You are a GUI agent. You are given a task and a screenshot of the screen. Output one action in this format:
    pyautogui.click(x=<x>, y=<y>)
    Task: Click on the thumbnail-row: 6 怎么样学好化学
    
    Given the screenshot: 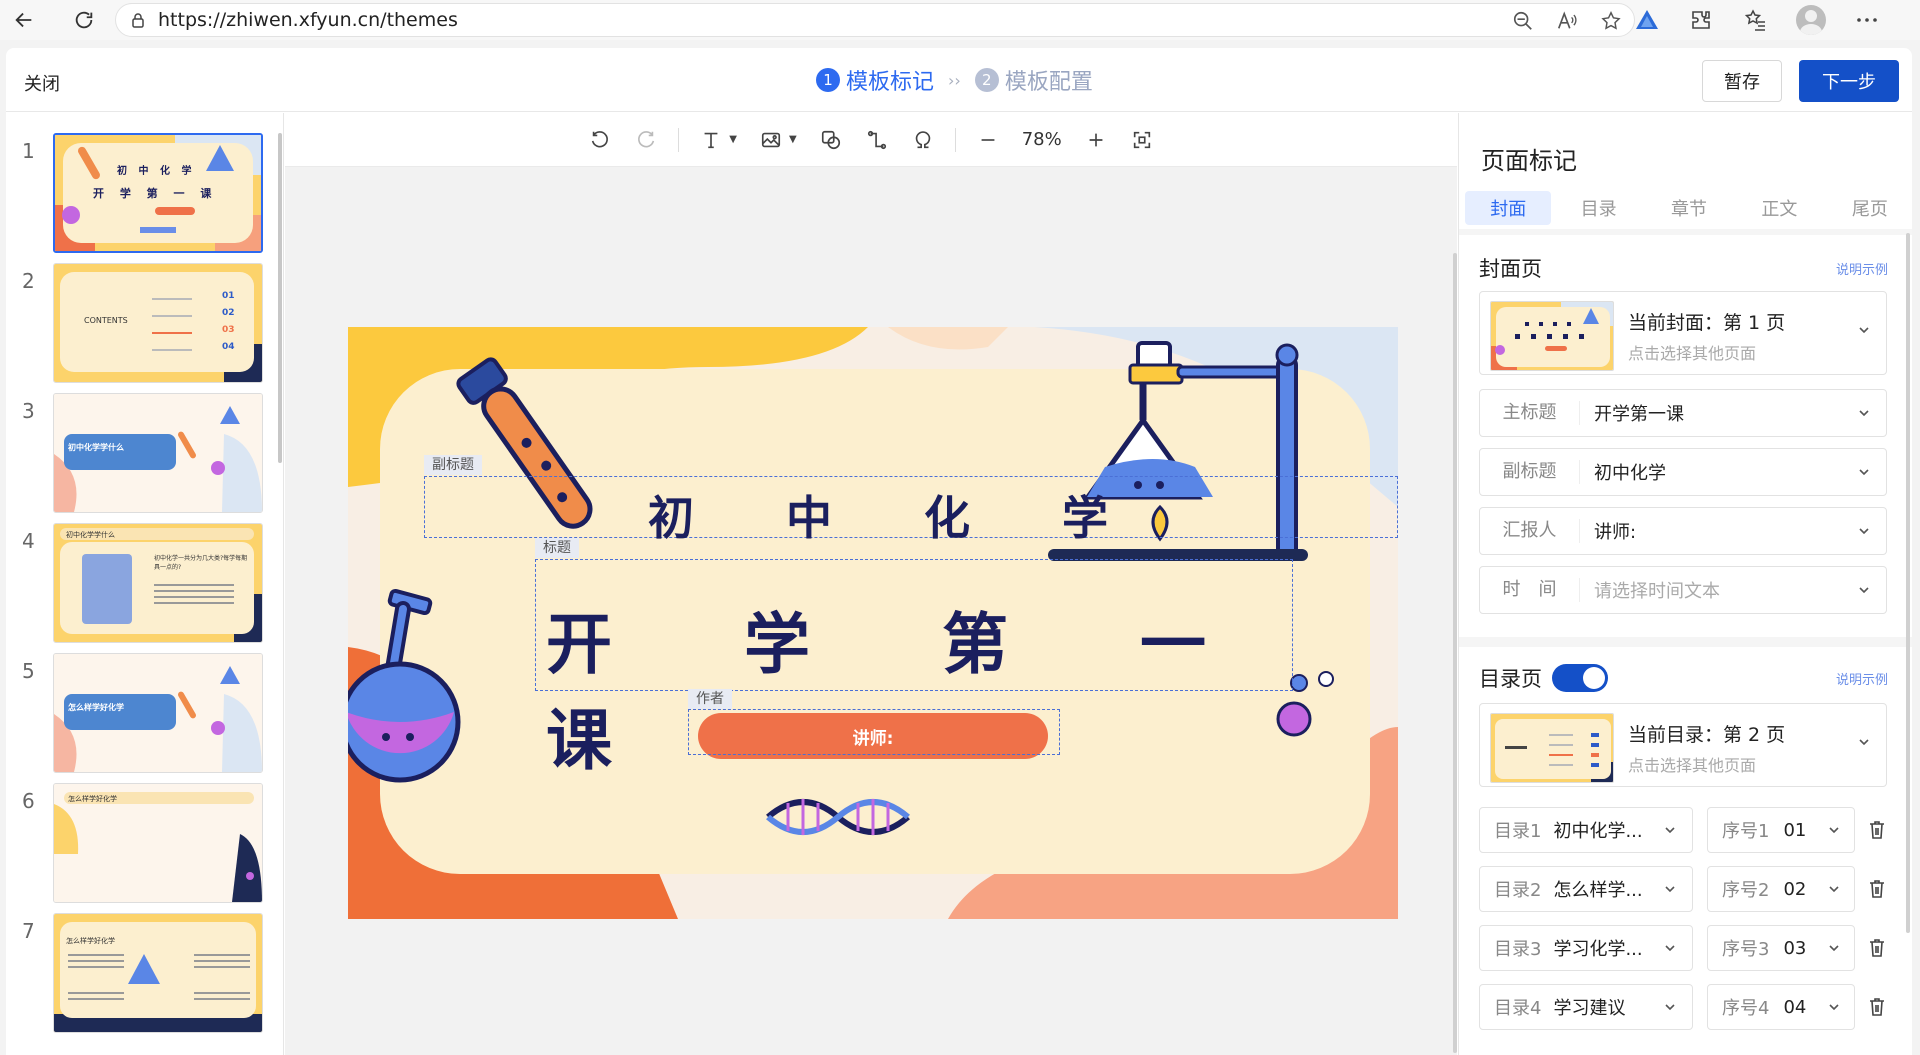 What is the action you would take?
    pyautogui.click(x=144, y=844)
    